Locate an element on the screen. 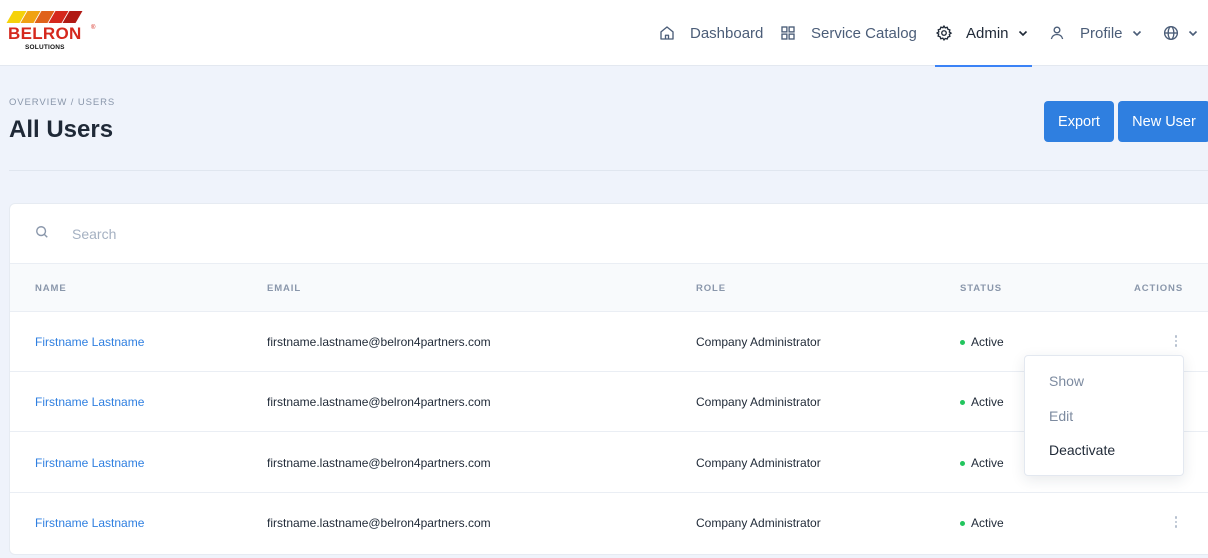  logo-subtitle: SOLUTIONS is located at coordinates (45, 47).